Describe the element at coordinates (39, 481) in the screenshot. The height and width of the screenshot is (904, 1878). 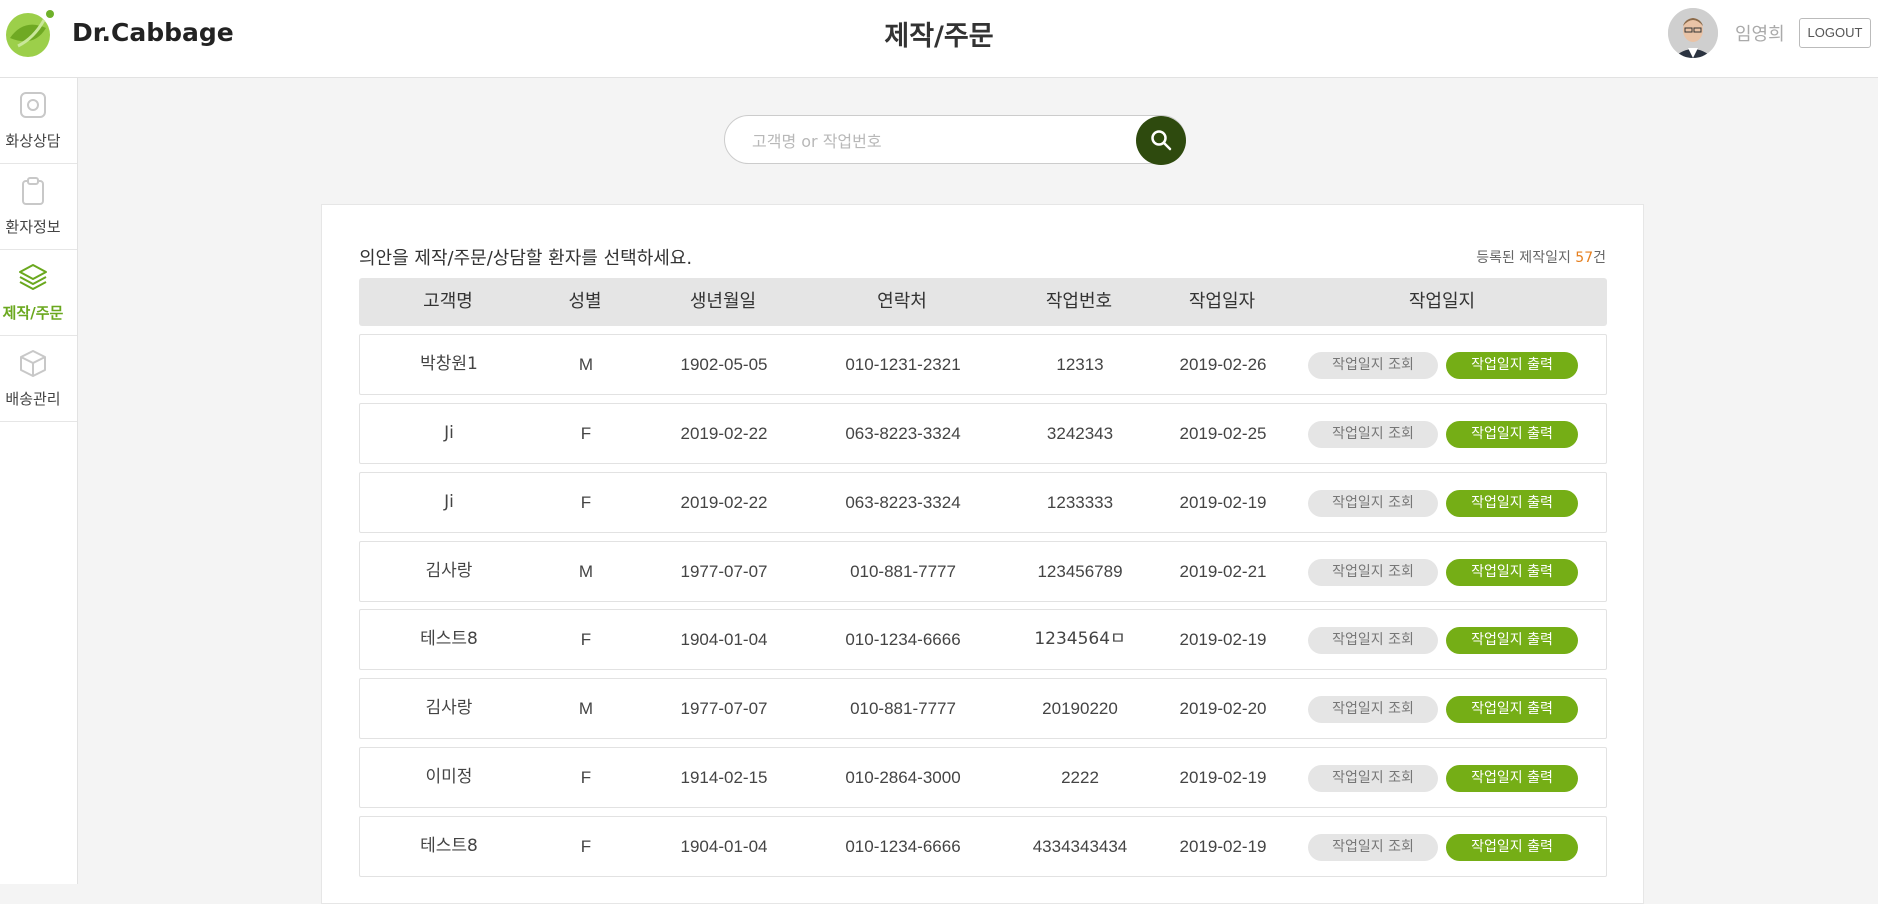
I see `sidebar: 화상상담 환자정보 제작/주문 배송관리` at that location.